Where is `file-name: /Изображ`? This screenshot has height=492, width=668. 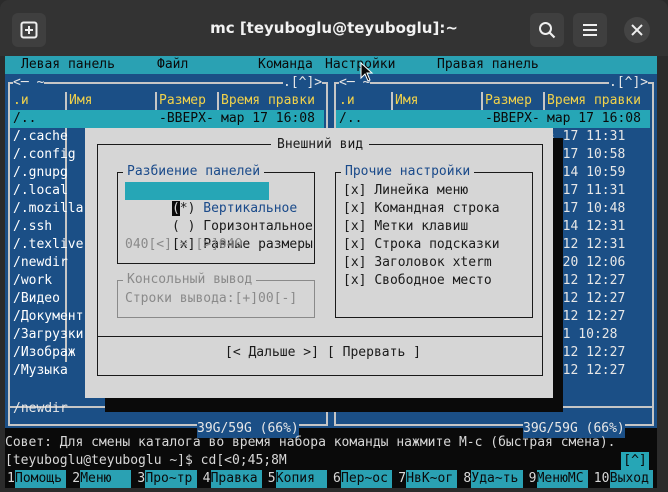 file-name: /Изображ is located at coordinates (44, 352).